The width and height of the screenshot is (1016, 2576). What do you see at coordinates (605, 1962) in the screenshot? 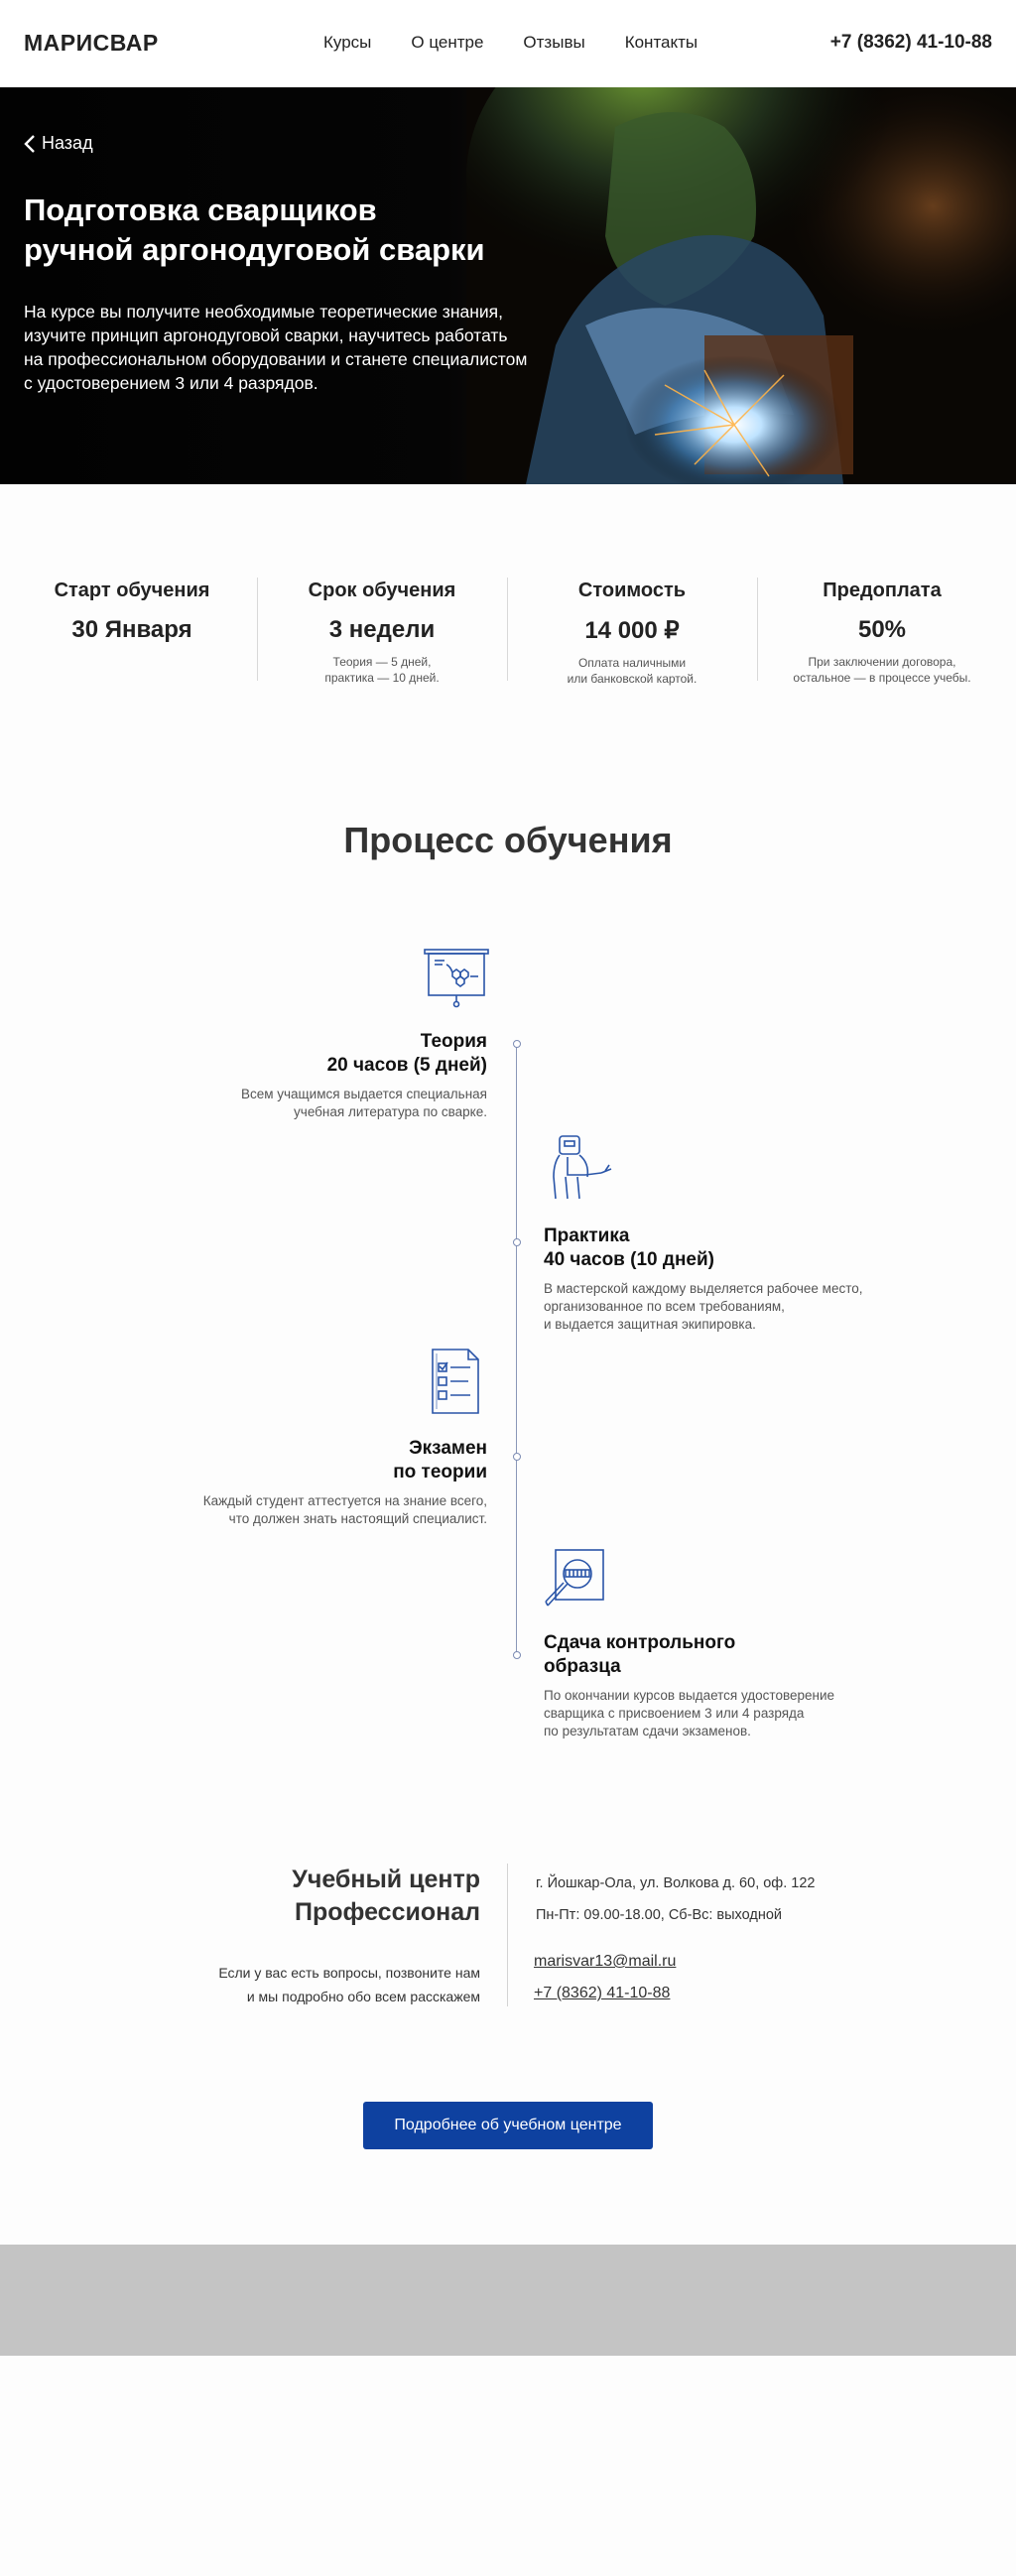
I see `email-link: marisvar13@mail.ru` at bounding box center [605, 1962].